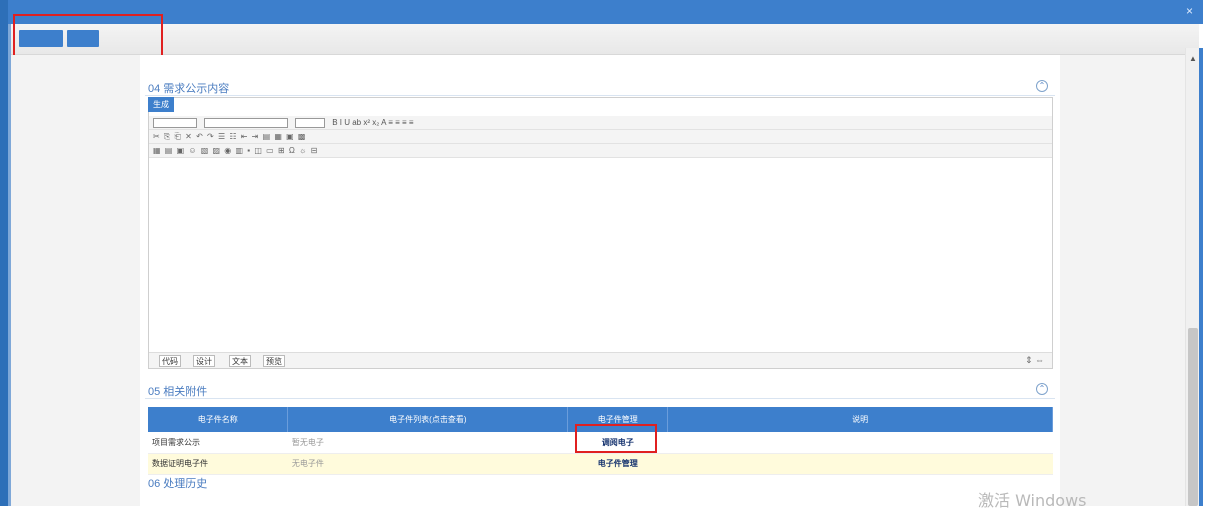 Image resolution: width=1211 pixels, height=511 pixels. I want to click on activation-watermark: 激活 Windows, so click(1032, 500).